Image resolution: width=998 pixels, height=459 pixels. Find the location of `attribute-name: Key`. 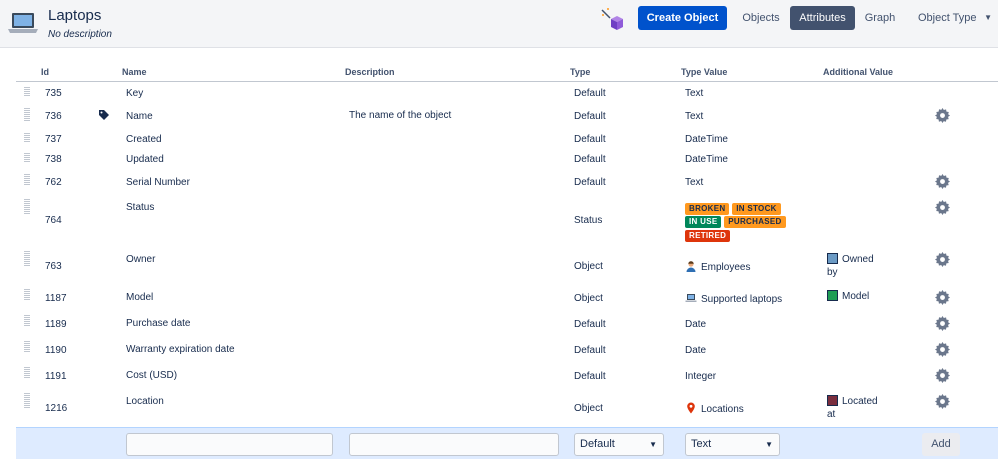

attribute-name: Key is located at coordinates (135, 93).